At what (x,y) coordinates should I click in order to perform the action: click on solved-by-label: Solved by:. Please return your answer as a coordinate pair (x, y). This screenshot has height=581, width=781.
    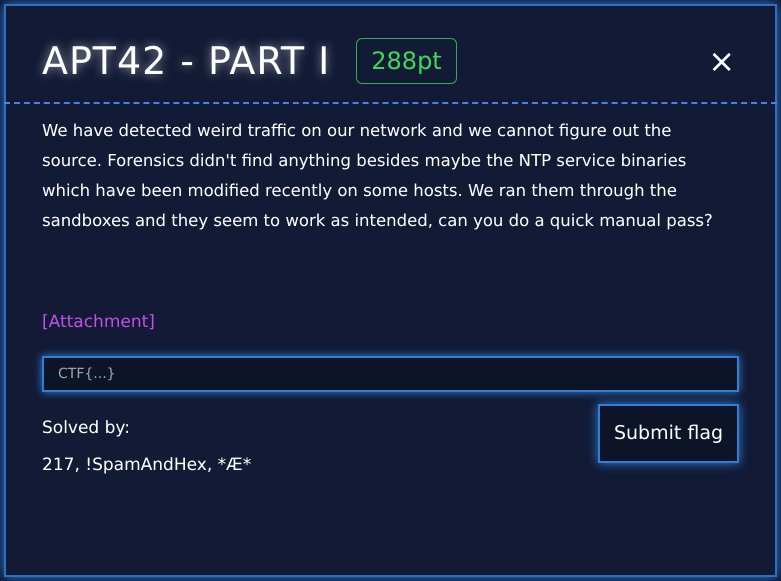
    Looking at the image, I should click on (86, 428).